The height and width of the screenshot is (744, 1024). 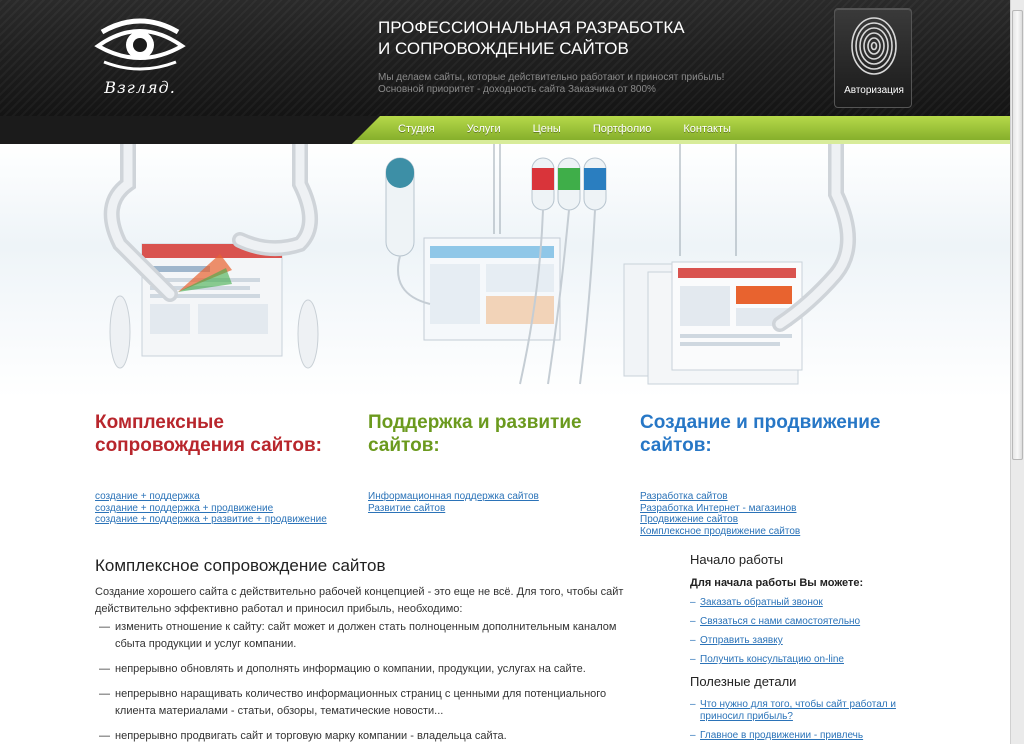 I want to click on contact-link: Связаться с нами самостоятельно, so click(x=780, y=621).